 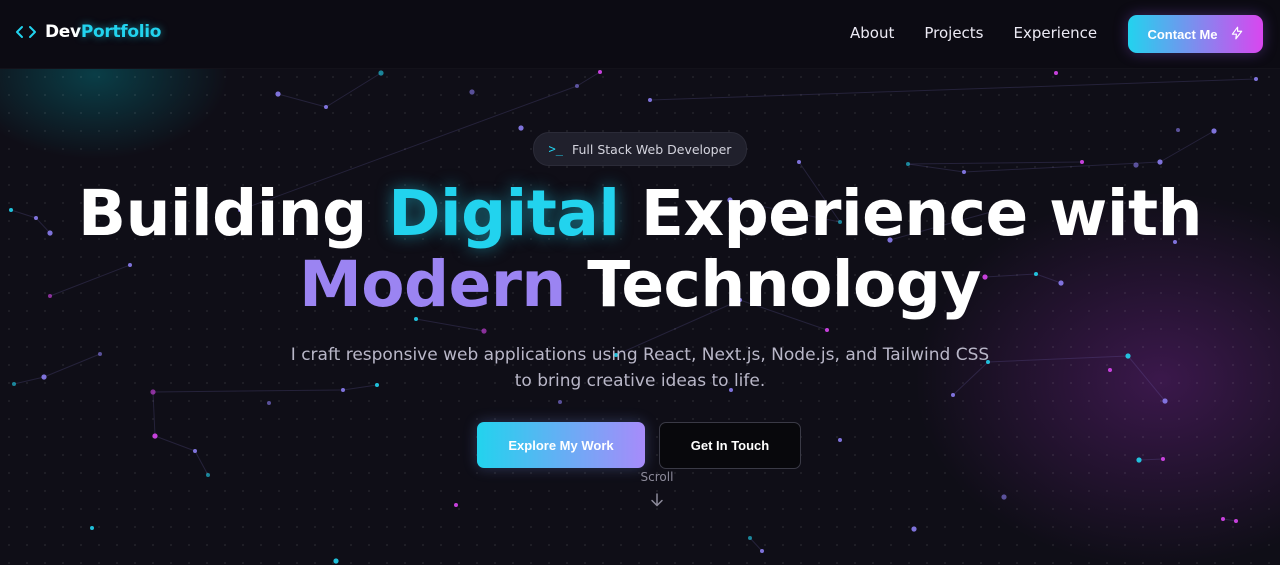 What do you see at coordinates (652, 149) in the screenshot?
I see `role-badge-label: Full Stack Web Developer` at bounding box center [652, 149].